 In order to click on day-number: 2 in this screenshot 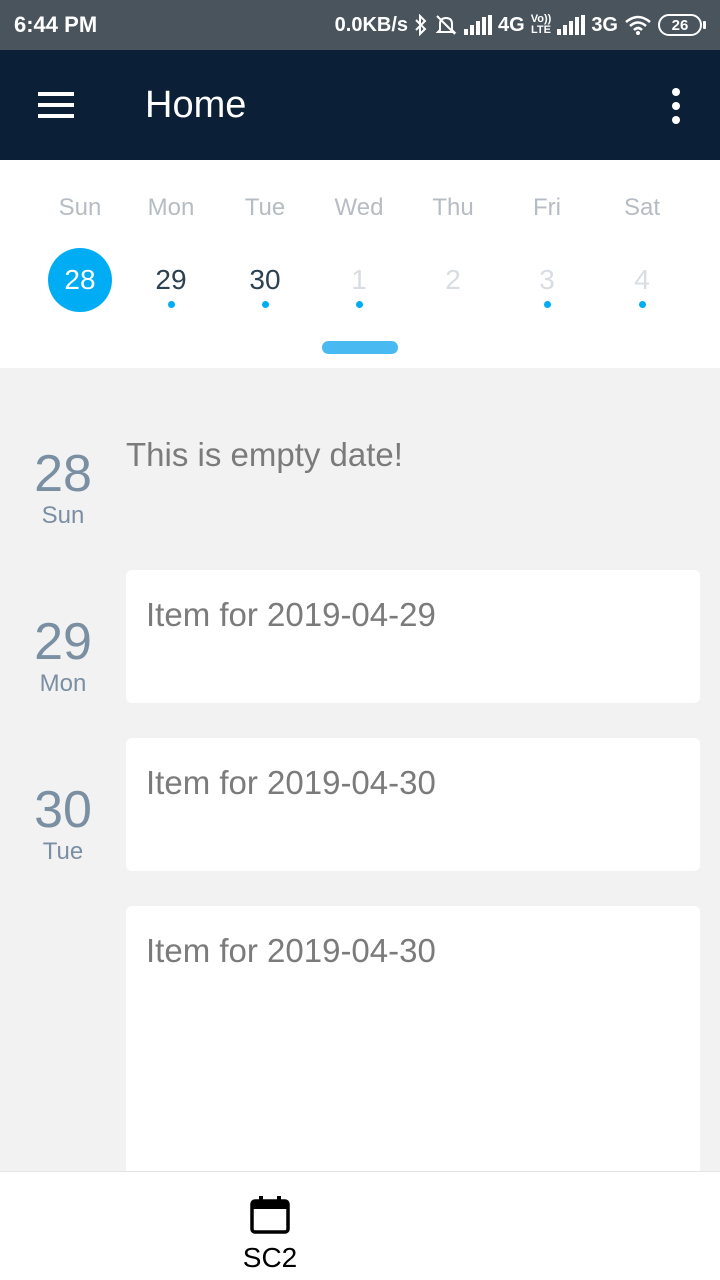, I will do `click(453, 280)`.